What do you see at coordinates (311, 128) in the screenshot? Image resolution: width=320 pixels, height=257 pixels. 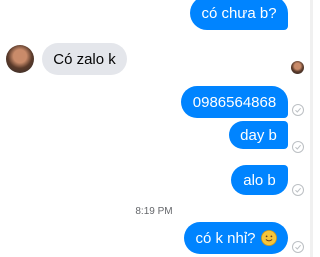 I see `scrollbar` at bounding box center [311, 128].